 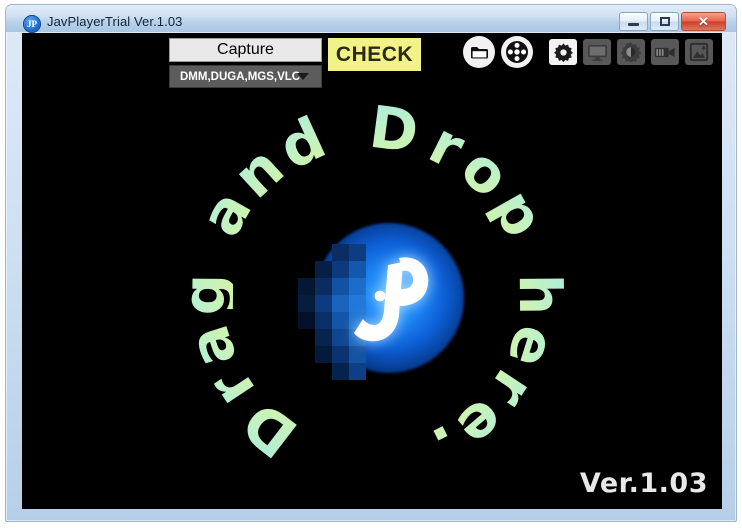 What do you see at coordinates (532, 346) in the screenshot?
I see `drop-text-char: e` at bounding box center [532, 346].